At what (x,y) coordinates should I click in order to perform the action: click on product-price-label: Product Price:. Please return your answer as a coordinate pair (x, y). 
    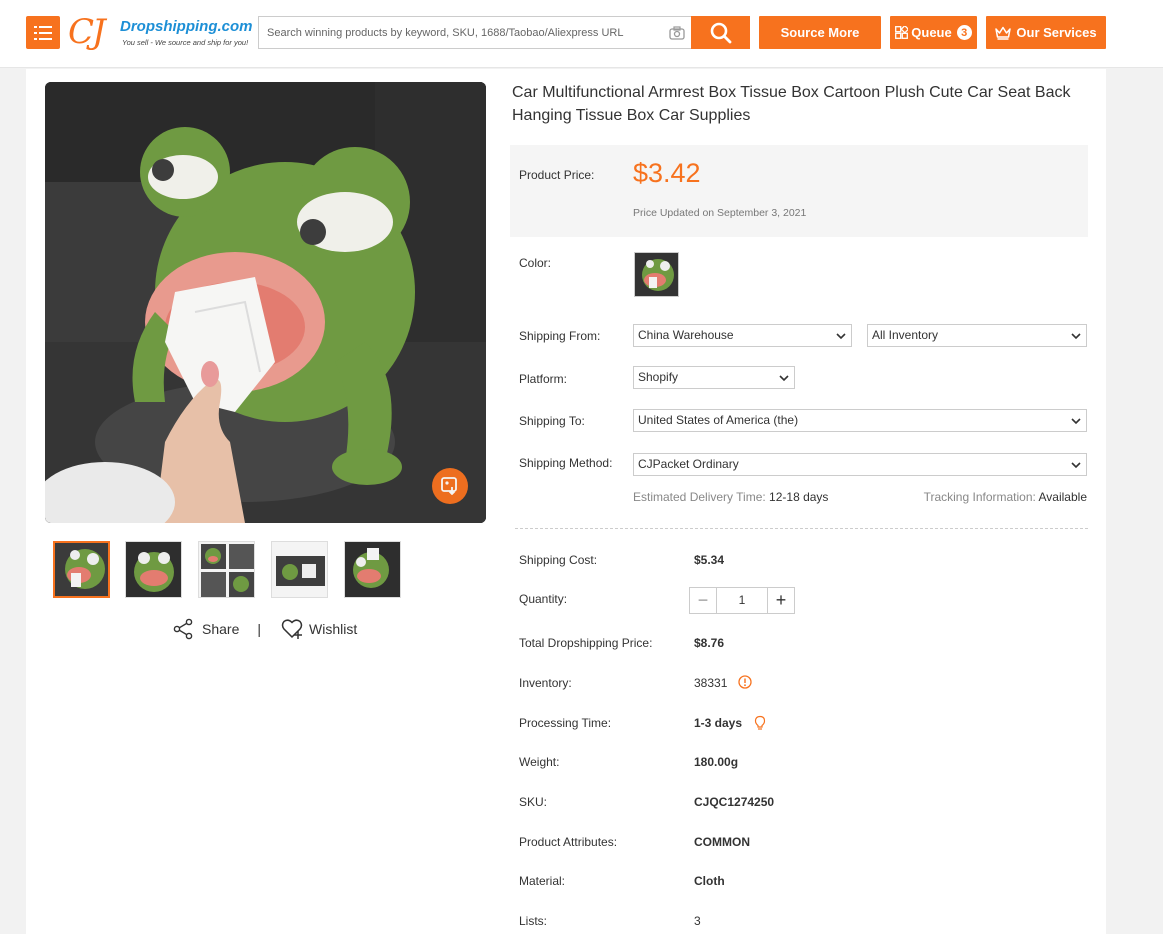
    Looking at the image, I should click on (557, 175).